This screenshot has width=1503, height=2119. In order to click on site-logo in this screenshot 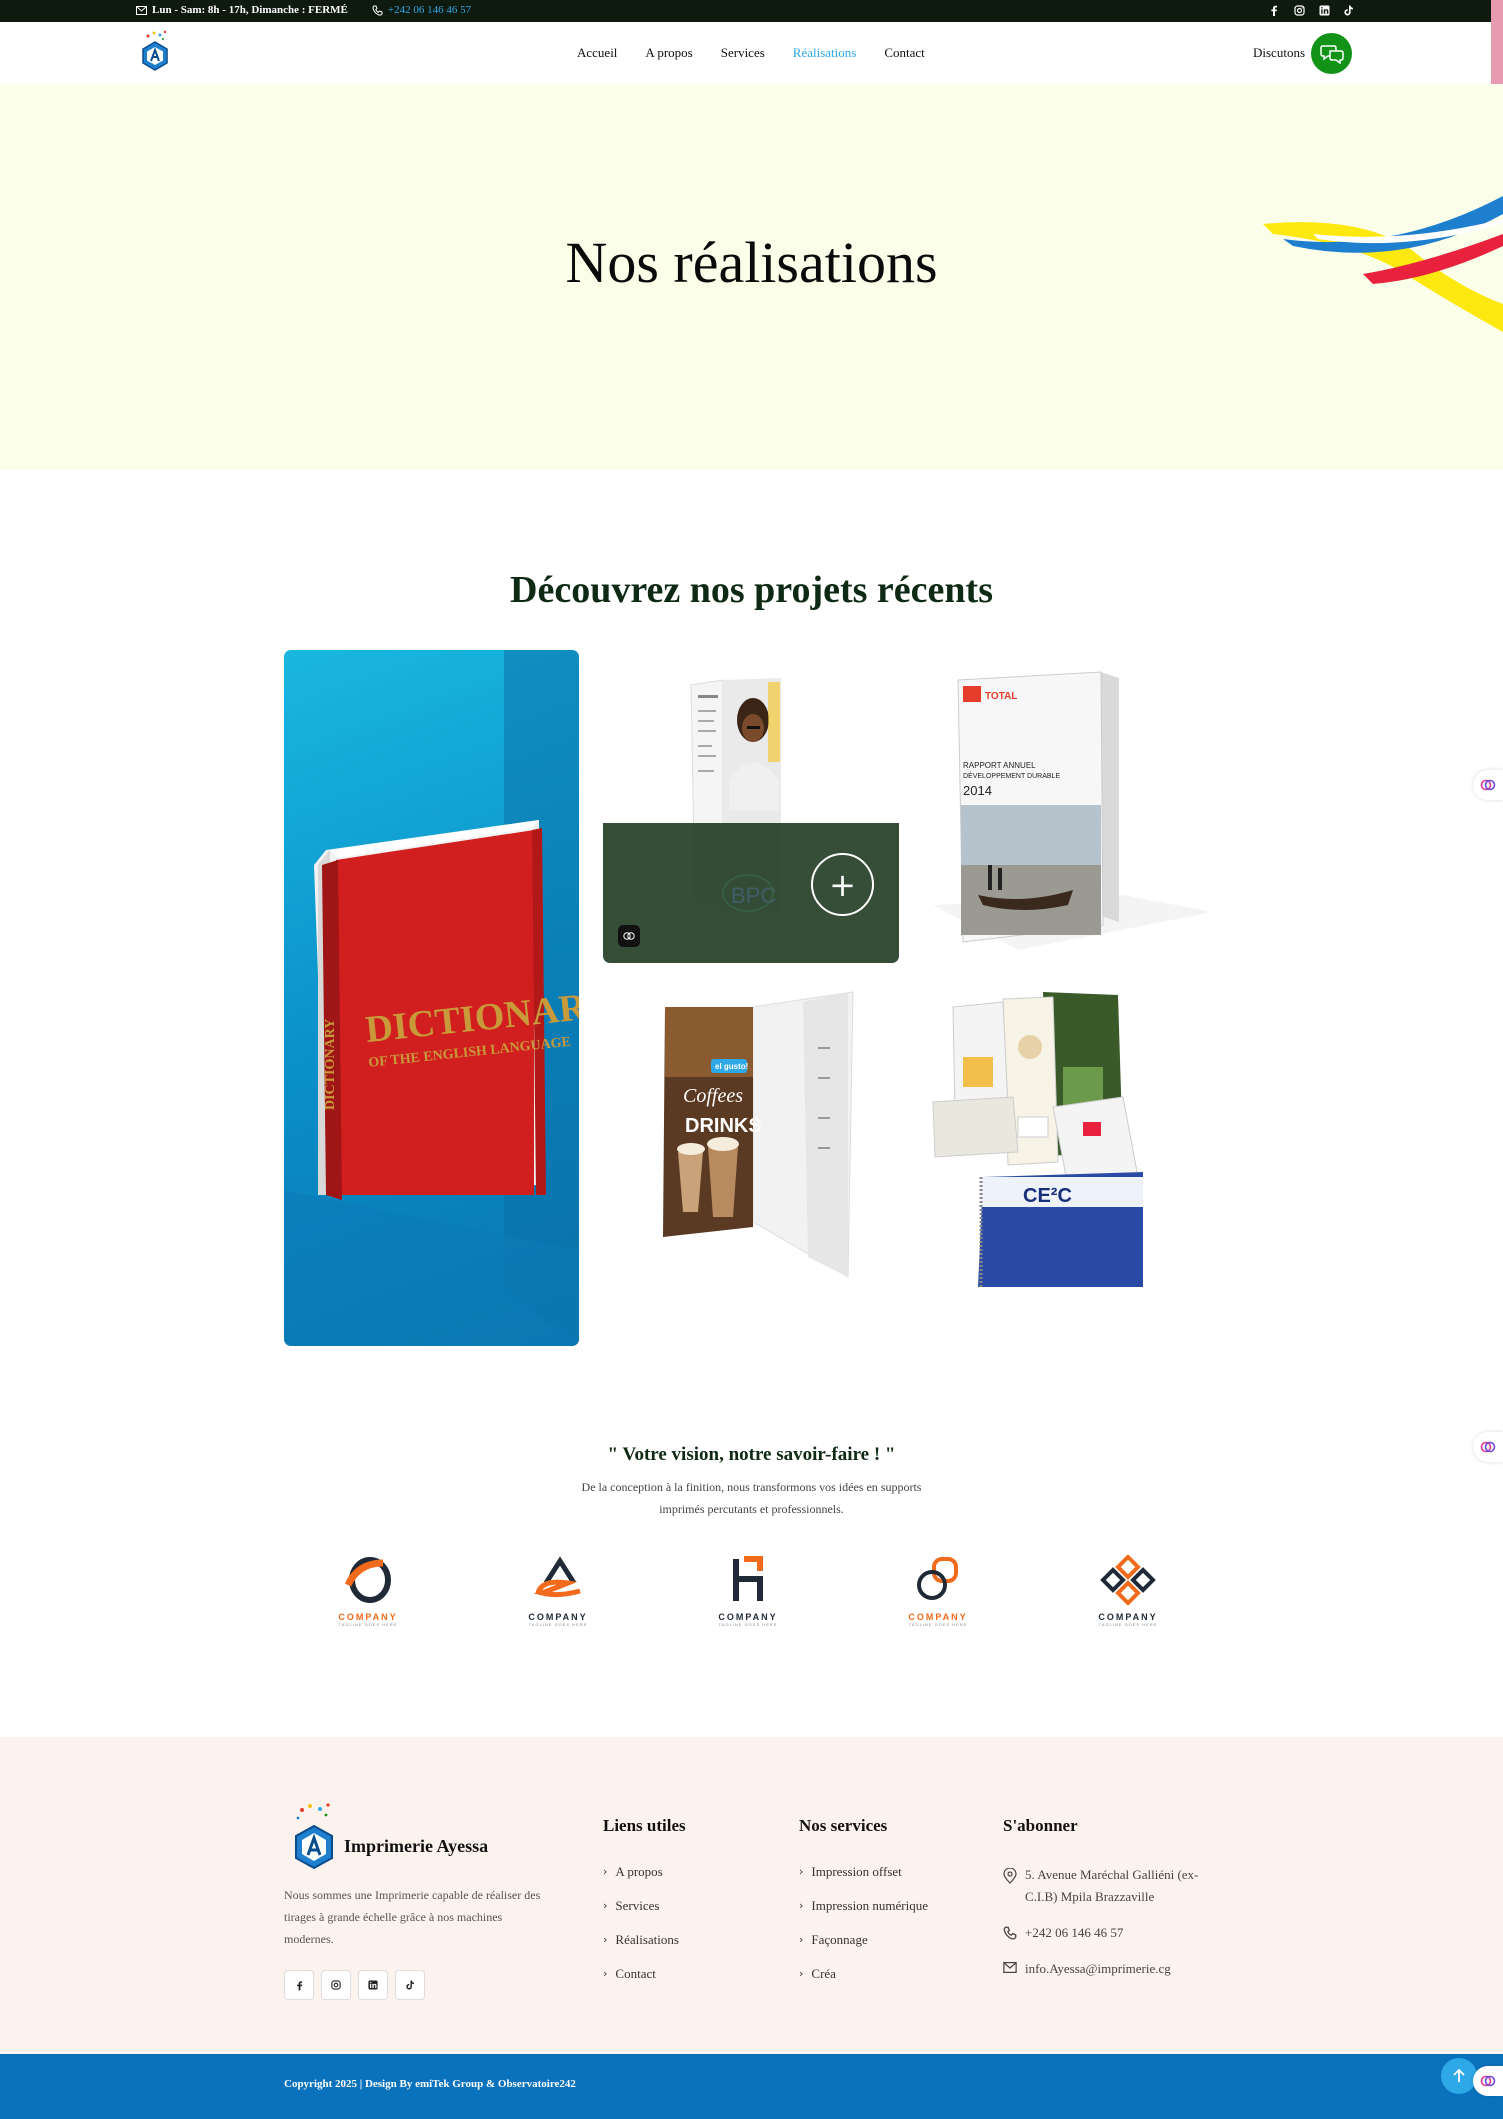, I will do `click(155, 52)`.